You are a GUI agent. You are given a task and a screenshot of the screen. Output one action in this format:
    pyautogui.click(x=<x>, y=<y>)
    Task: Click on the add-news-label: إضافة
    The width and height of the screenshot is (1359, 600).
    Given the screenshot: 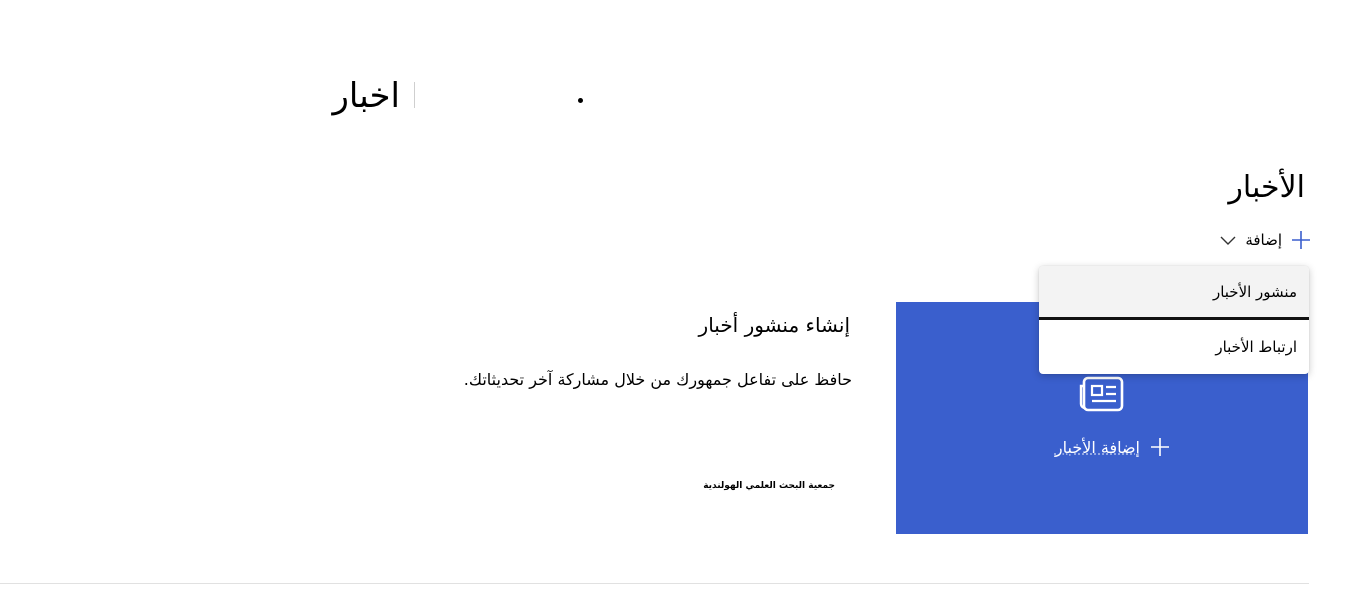 What is the action you would take?
    pyautogui.click(x=1263, y=240)
    